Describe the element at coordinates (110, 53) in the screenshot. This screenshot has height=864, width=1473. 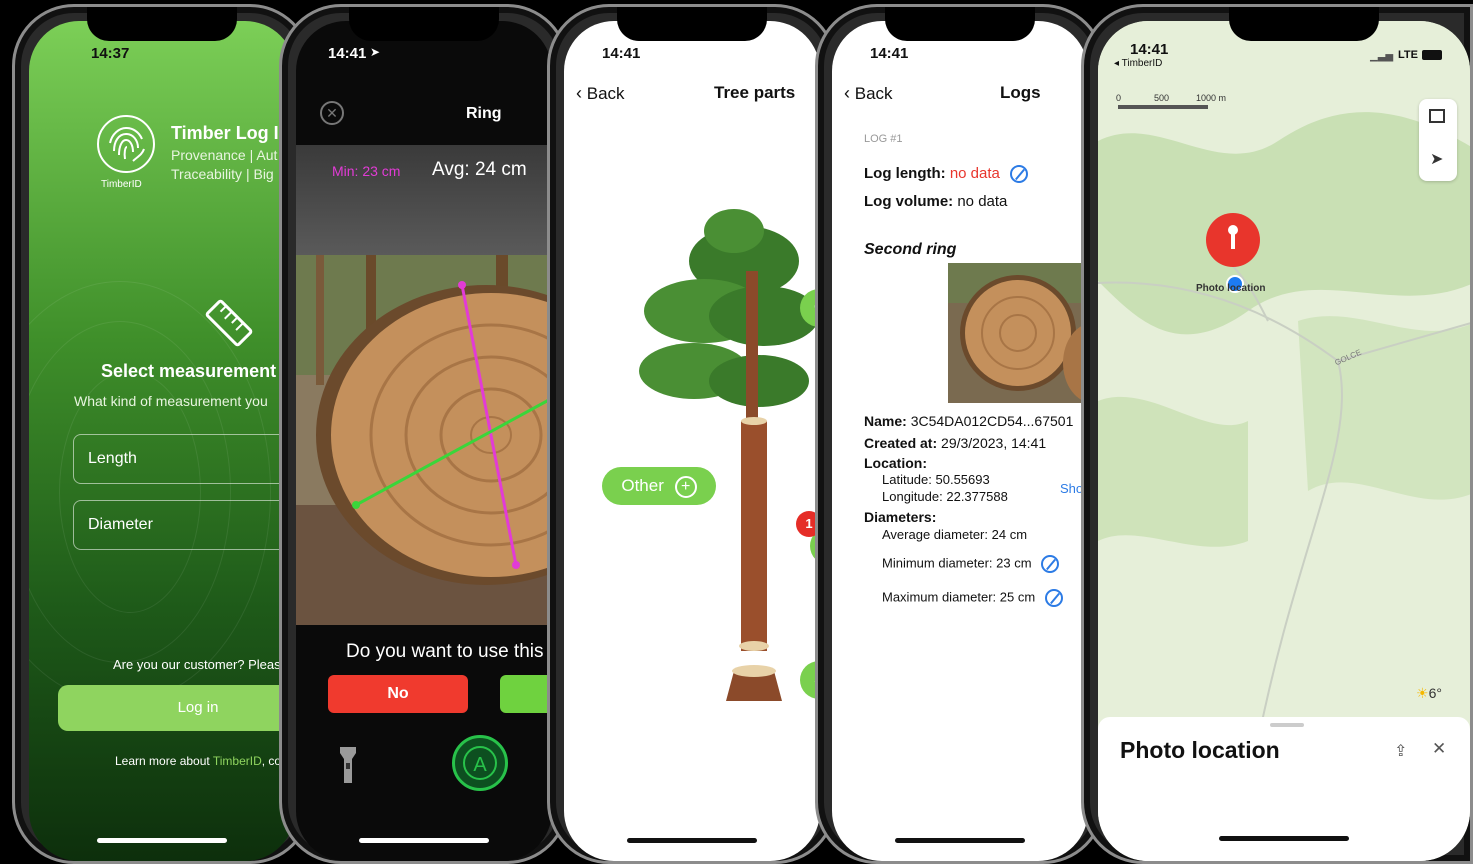
I see `status-time: 14:37` at that location.